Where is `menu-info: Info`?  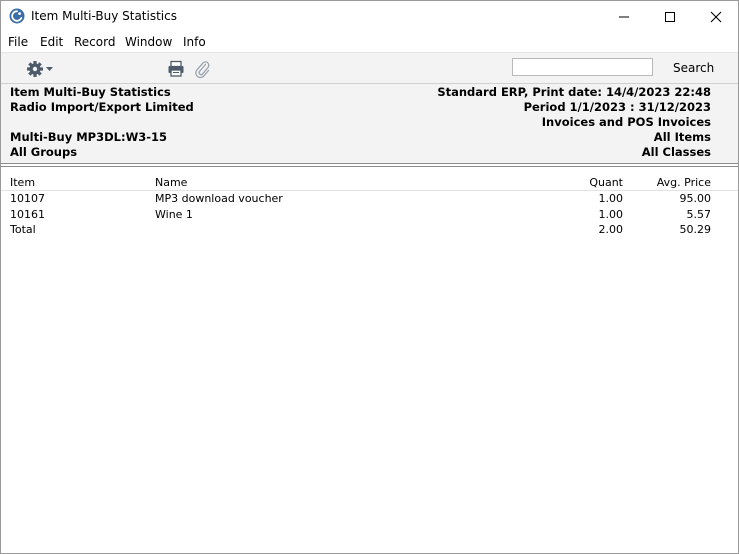
menu-info: Info is located at coordinates (194, 42).